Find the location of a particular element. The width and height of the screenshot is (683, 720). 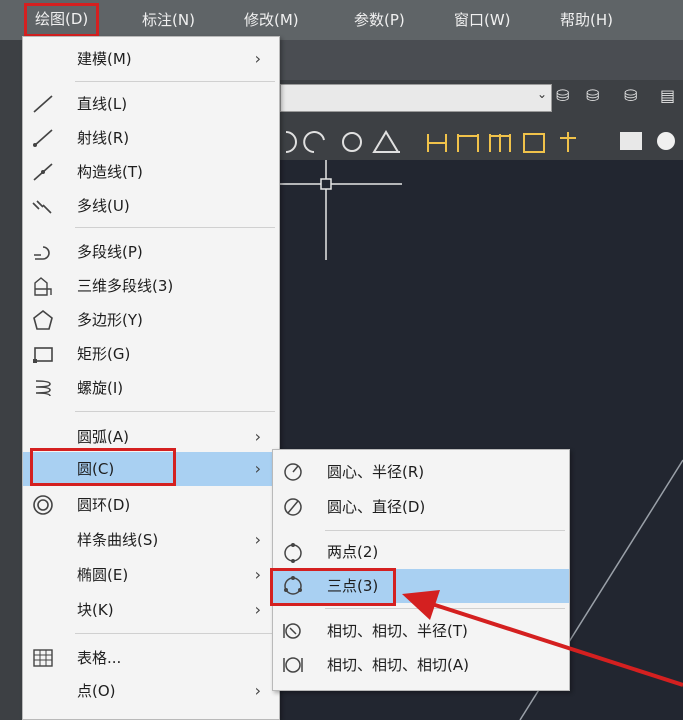

menu-bar: 绘图(D) 标注(N) 修改(M) 参数(P) 窗口(W) 帮助(H) is located at coordinates (341, 20).